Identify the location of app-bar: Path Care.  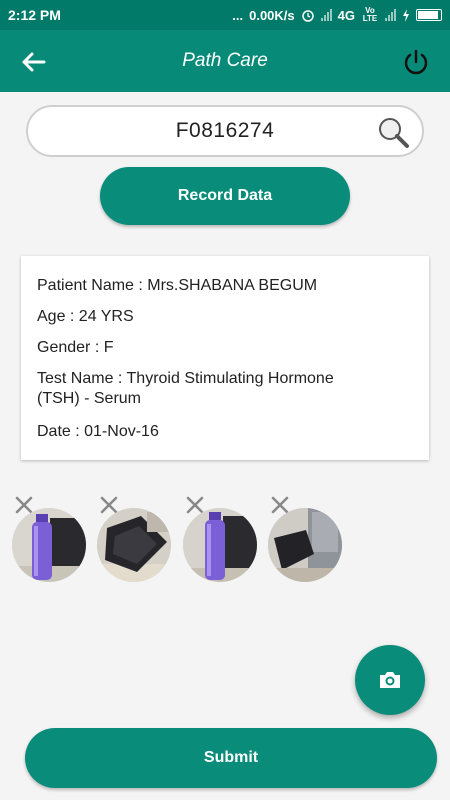
(225, 61).